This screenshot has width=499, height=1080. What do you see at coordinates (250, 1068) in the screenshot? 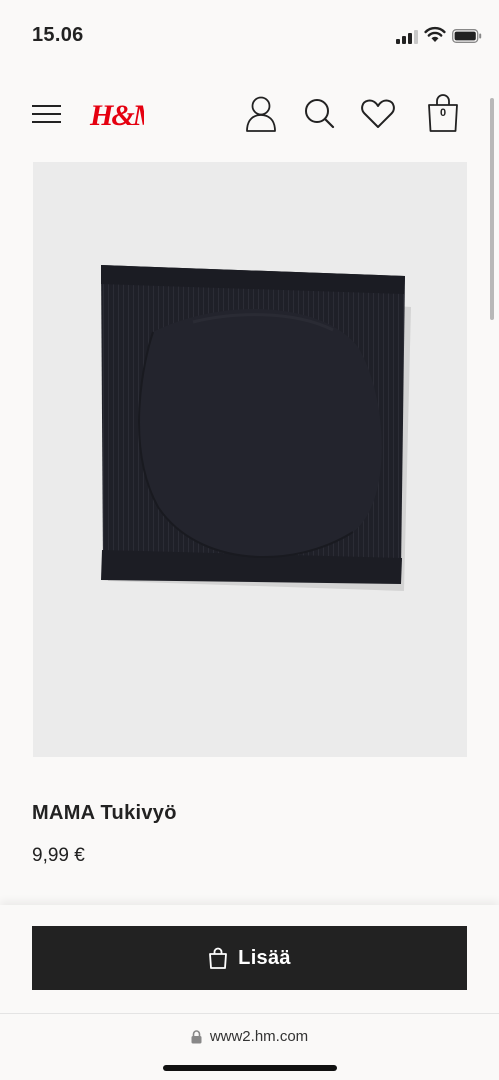
I see `home-indicator` at bounding box center [250, 1068].